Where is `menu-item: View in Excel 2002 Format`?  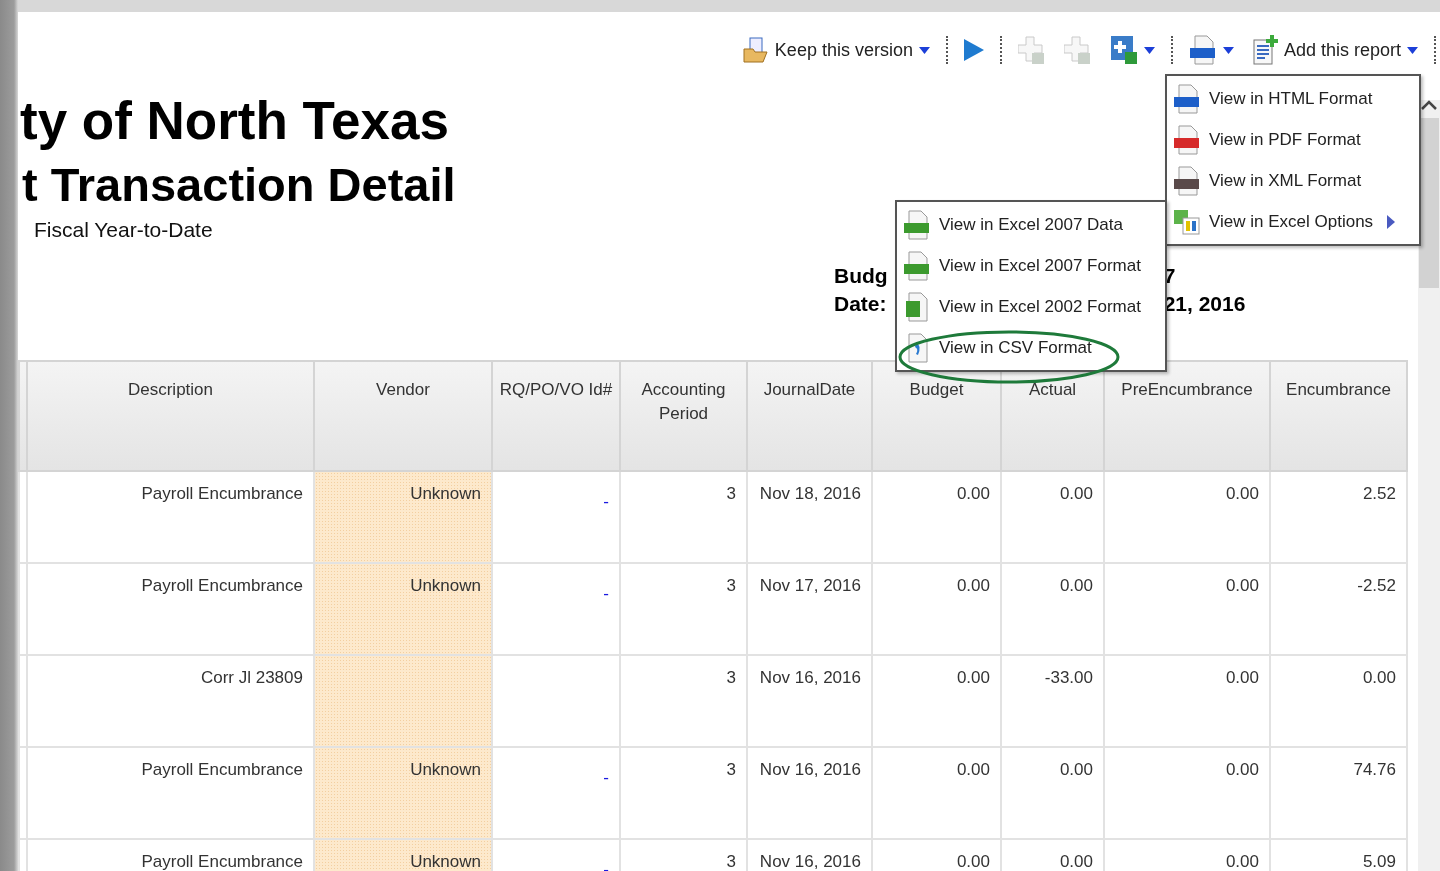
menu-item: View in Excel 2002 Format is located at coordinates (1031, 306).